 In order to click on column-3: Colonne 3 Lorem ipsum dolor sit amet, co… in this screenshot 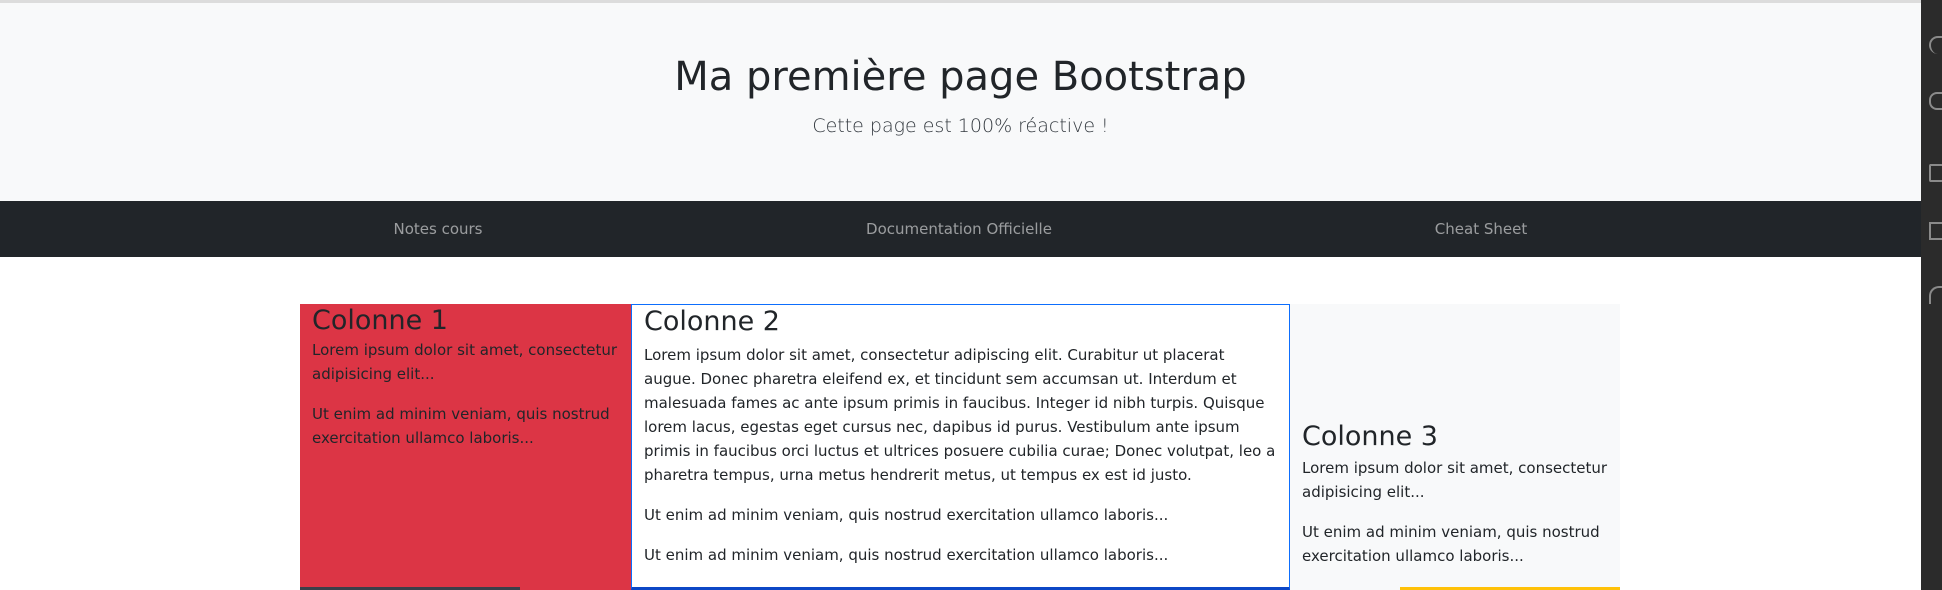, I will do `click(1455, 447)`.